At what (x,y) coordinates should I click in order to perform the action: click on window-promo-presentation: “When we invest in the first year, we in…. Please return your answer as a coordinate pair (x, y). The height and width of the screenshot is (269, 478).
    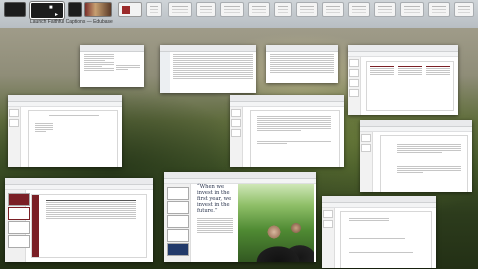
    Looking at the image, I should click on (240, 217).